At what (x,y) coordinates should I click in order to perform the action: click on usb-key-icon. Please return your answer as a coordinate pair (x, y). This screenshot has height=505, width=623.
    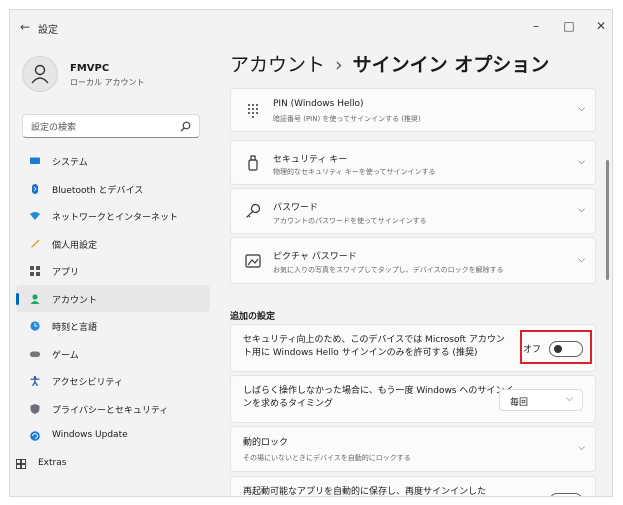
    Looking at the image, I should click on (253, 162).